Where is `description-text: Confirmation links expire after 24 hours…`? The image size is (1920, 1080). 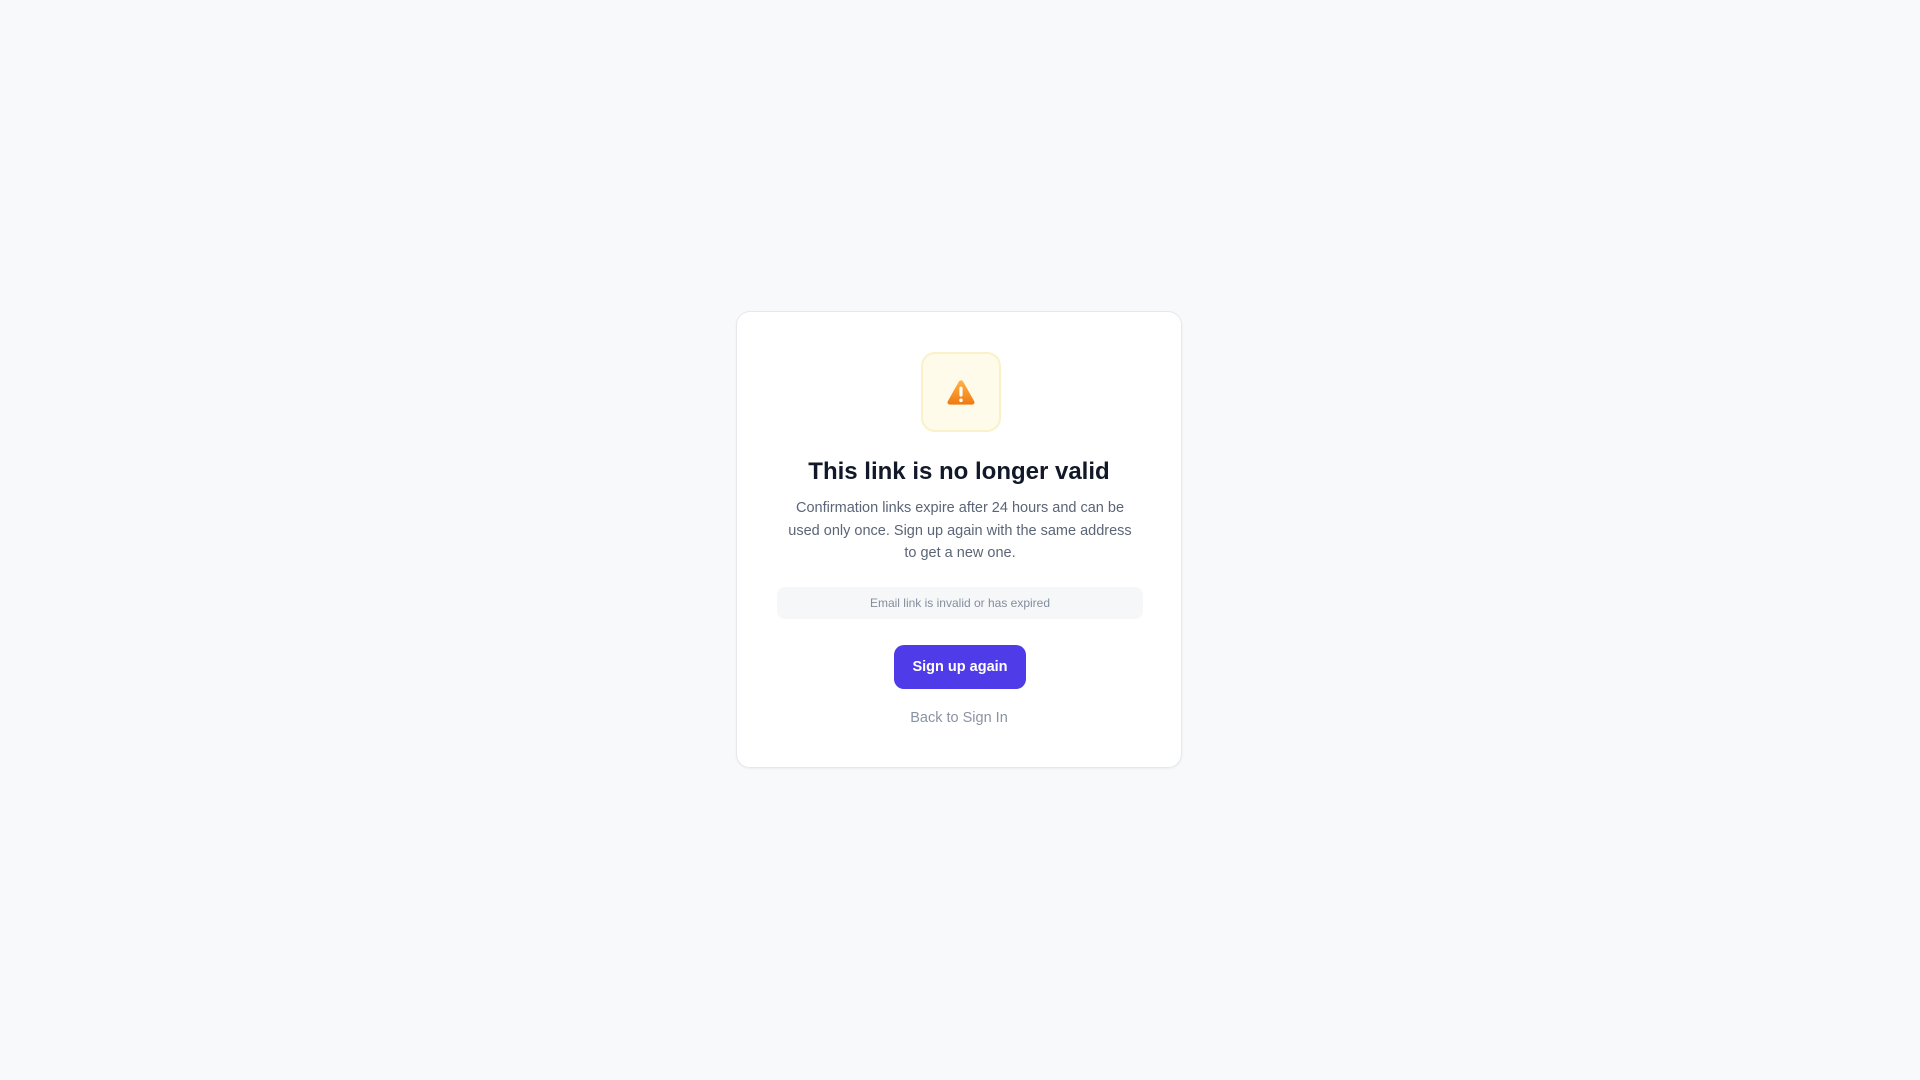
description-text: Confirmation links expire after 24 hours… is located at coordinates (960, 530).